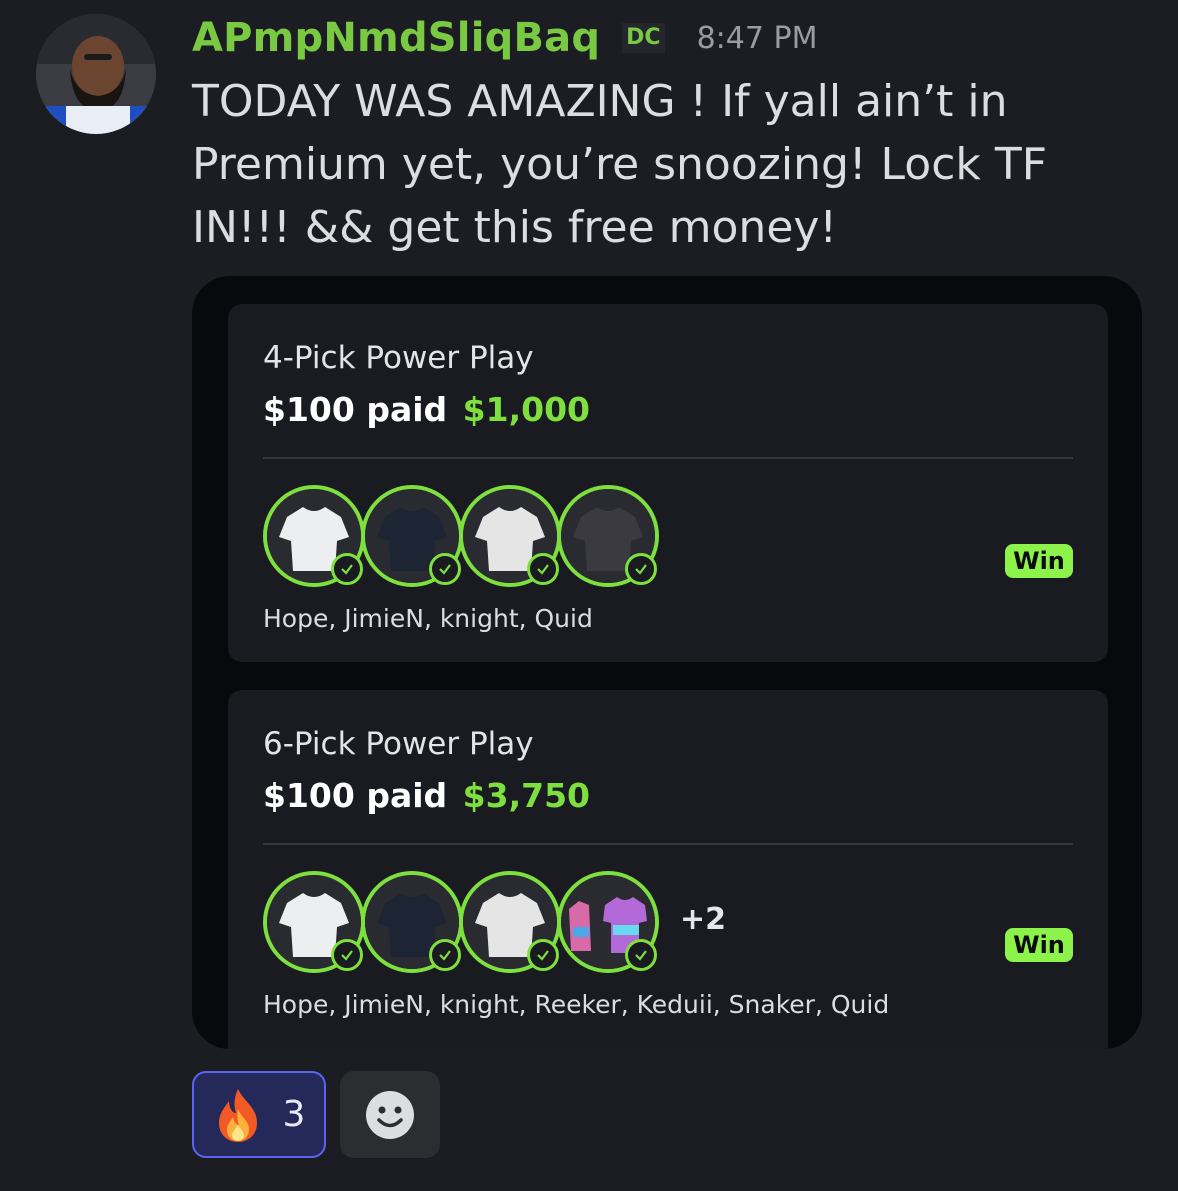 The height and width of the screenshot is (1191, 1178). I want to click on reactions-bar: 3, so click(316, 1114).